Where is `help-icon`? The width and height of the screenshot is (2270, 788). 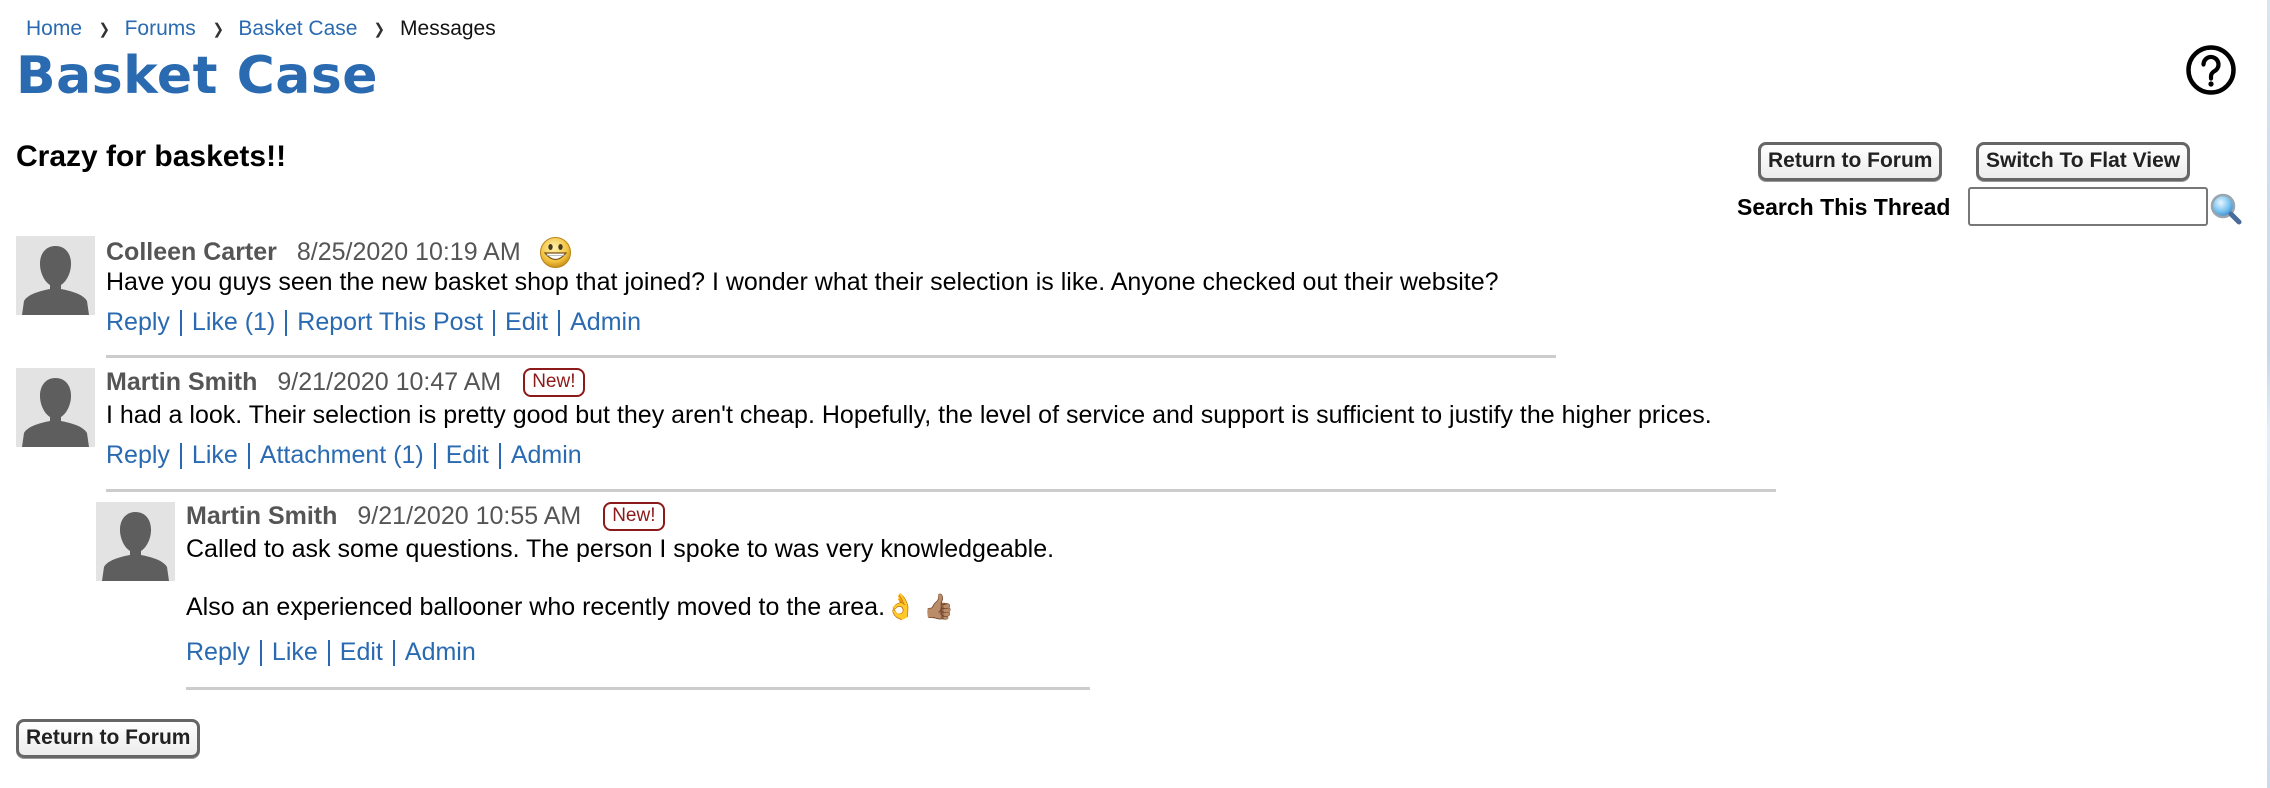
help-icon is located at coordinates (2211, 70).